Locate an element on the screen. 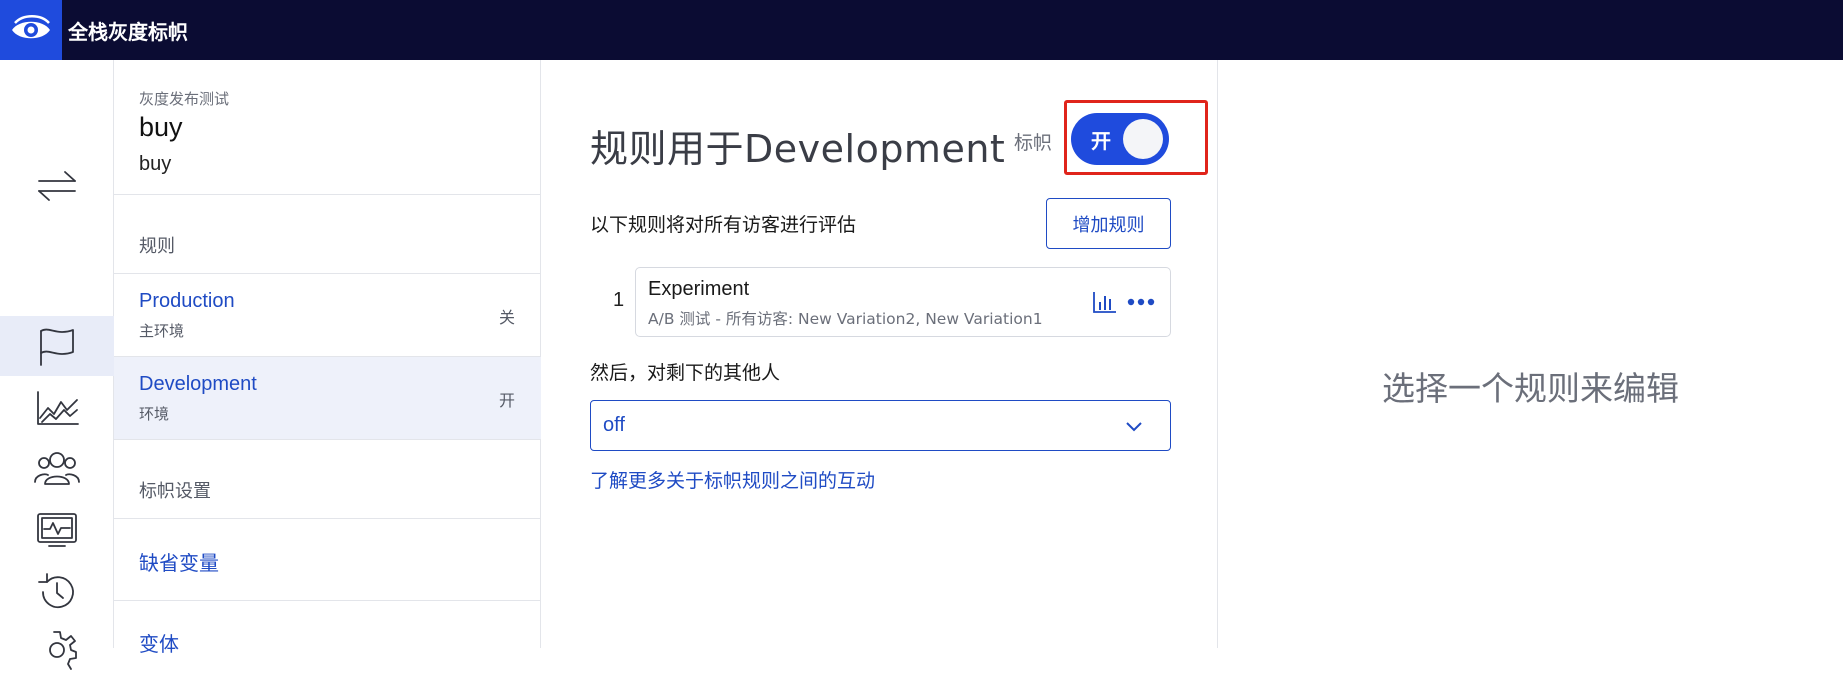 Image resolution: width=1843 pixels, height=680 pixels. default-variable-link: 缺省变量 is located at coordinates (179, 561).